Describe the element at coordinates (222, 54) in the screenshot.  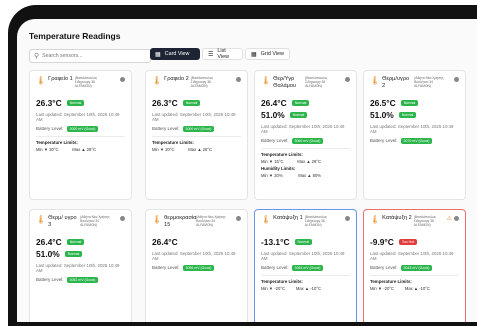
I see `list-view-button: ☰ List View` at that location.